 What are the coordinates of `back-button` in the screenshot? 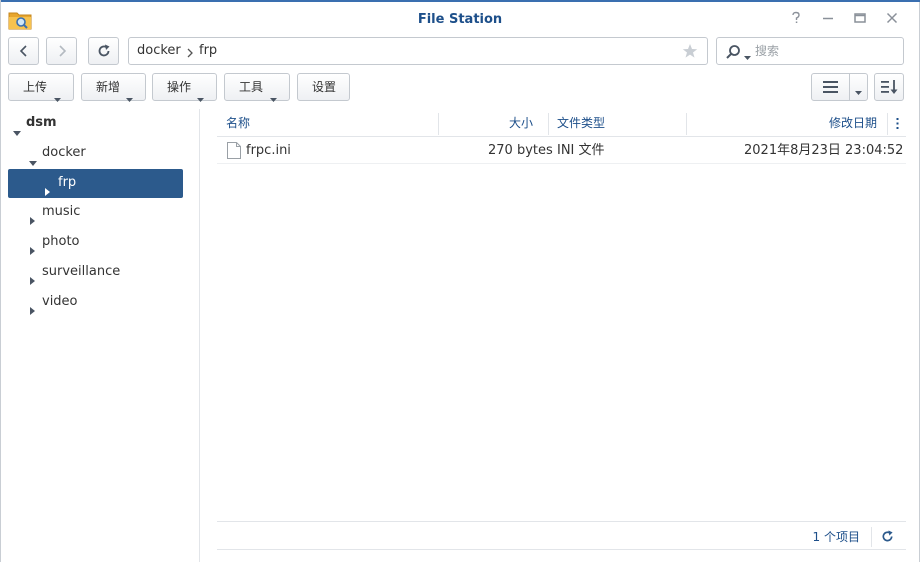 It's located at (23, 51).